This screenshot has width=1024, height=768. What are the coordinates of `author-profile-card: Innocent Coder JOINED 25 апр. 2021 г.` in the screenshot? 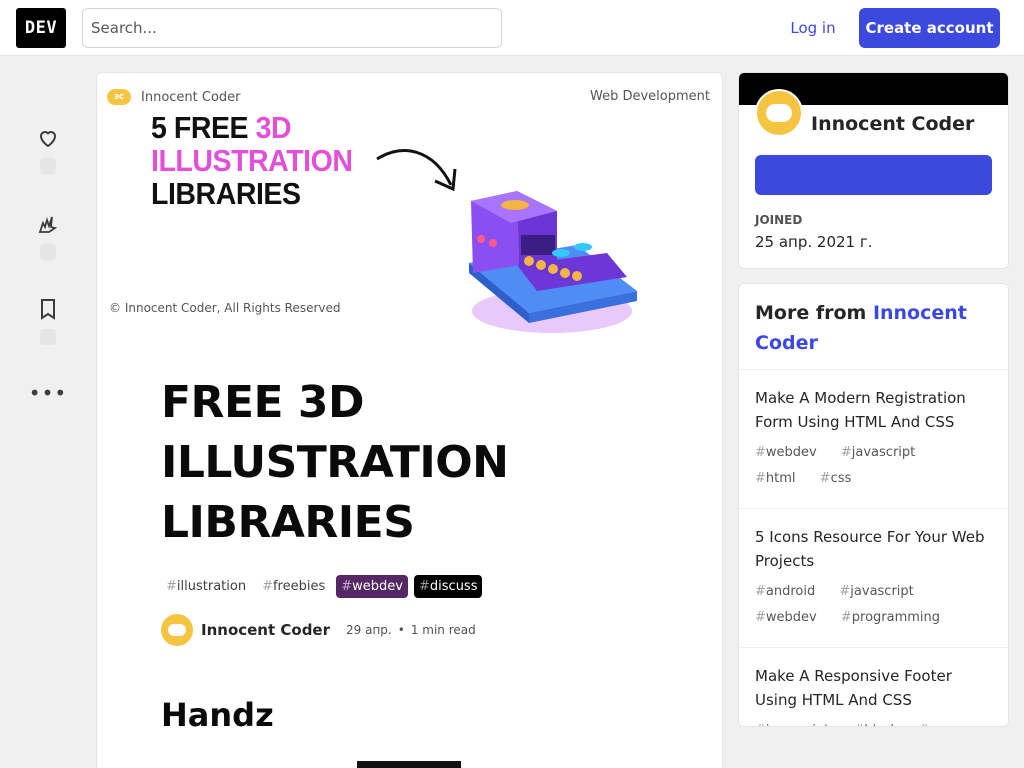 It's located at (873, 170).